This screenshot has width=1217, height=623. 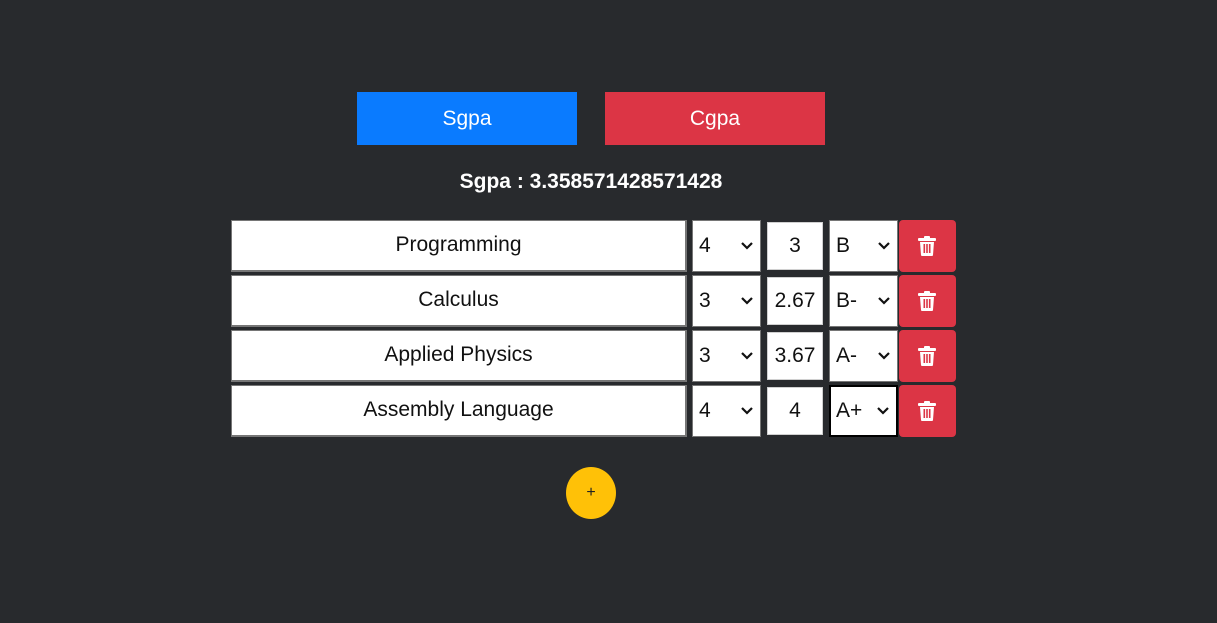 I want to click on grade-select: B-, so click(x=863, y=301).